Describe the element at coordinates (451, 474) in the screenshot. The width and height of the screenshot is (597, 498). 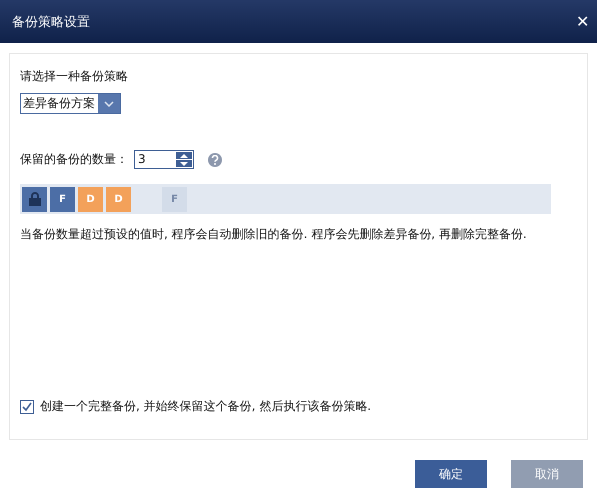
I see `ok-button: 确定` at that location.